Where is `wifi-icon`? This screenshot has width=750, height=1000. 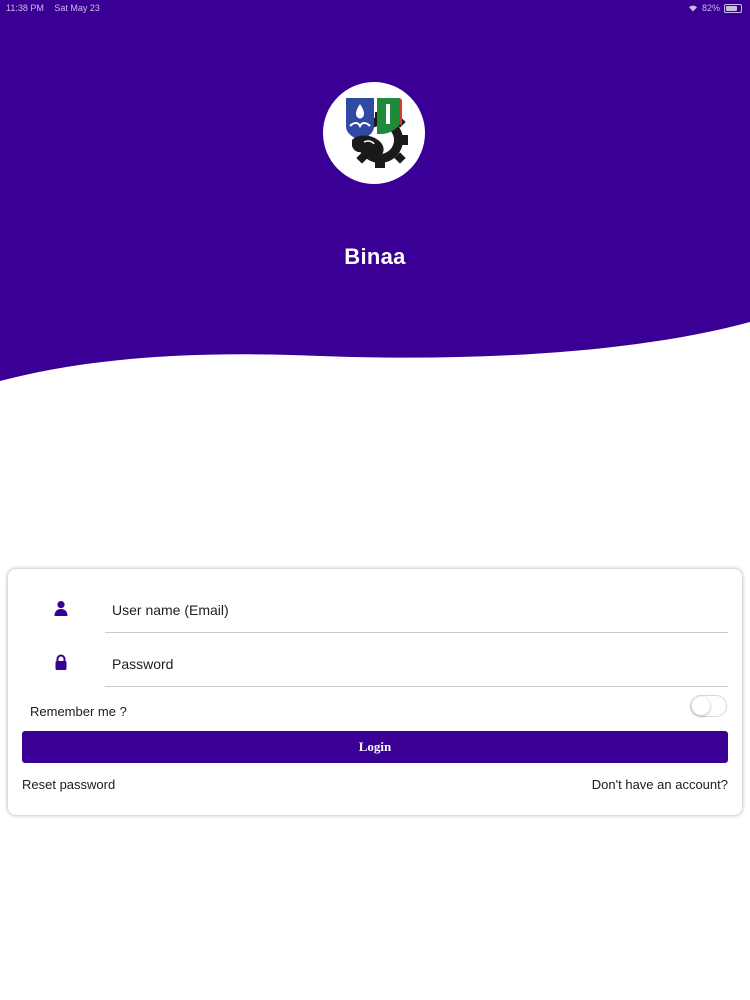
wifi-icon is located at coordinates (692, 8).